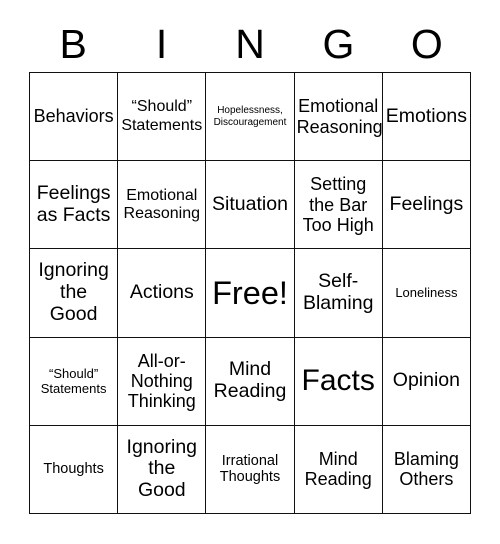  I want to click on bingo-cell: Hopelessness, Discouragement, so click(250, 117).